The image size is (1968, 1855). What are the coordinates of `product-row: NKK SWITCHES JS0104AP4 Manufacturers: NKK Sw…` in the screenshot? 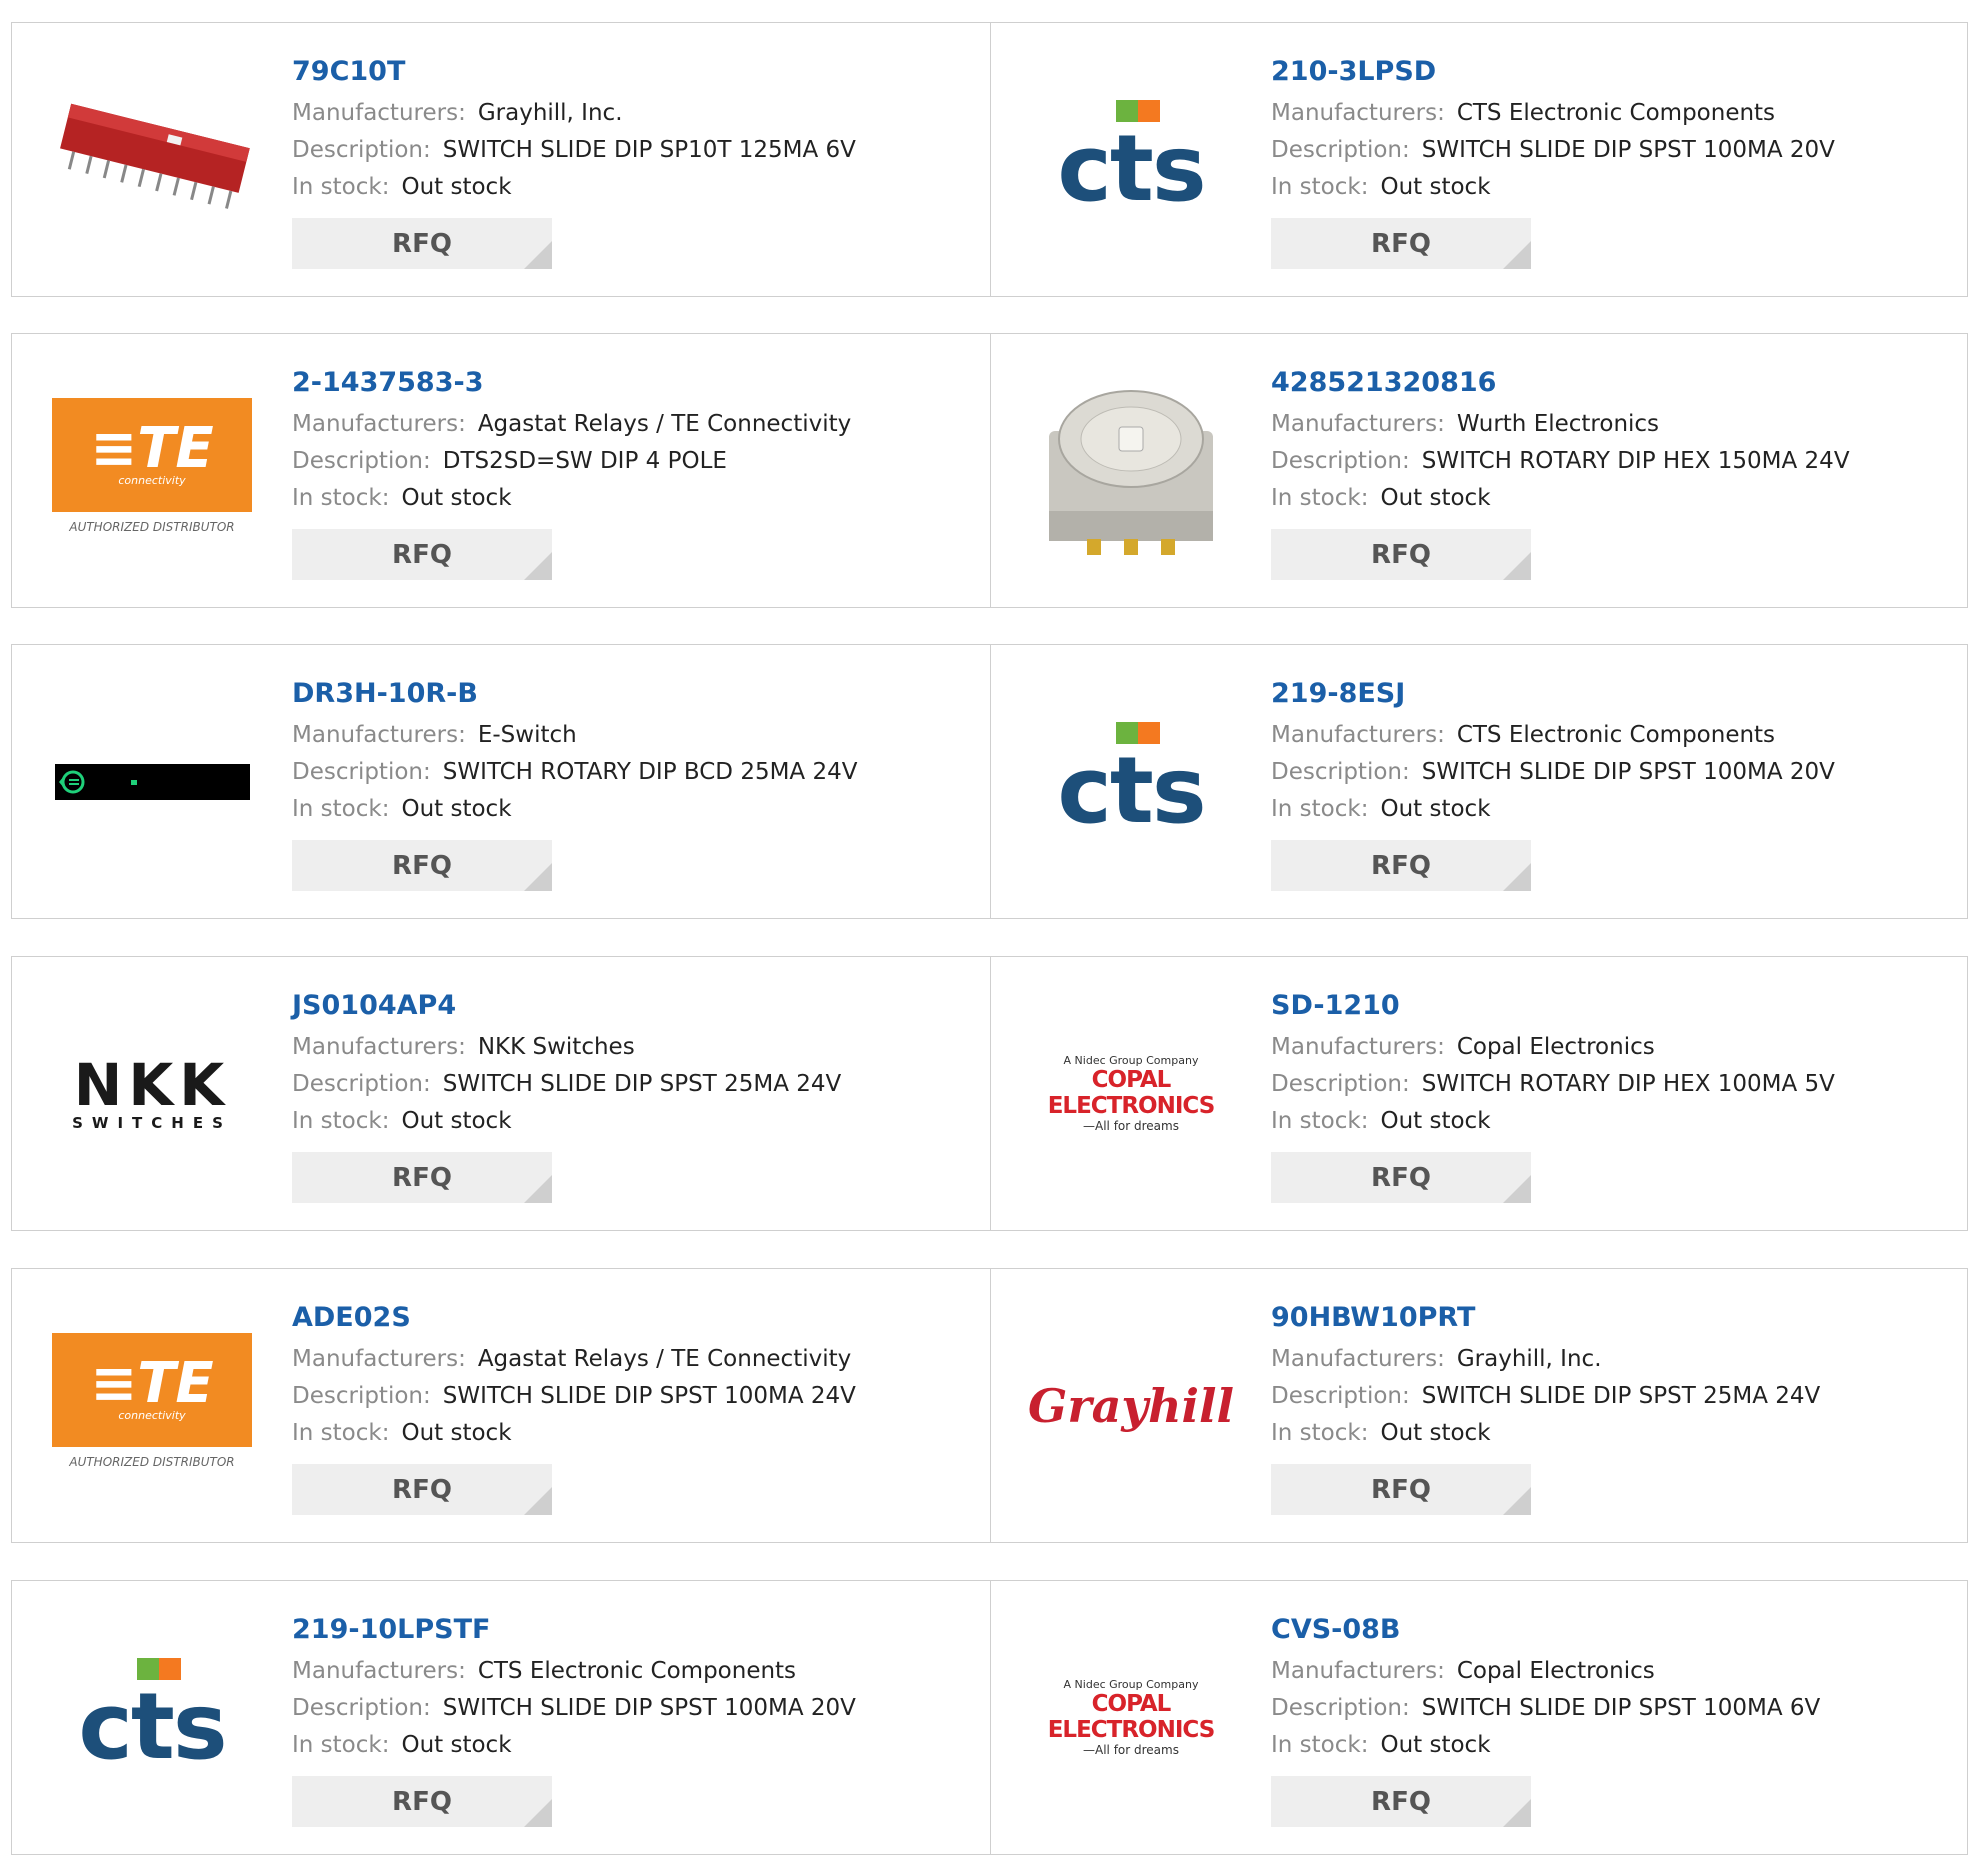 It's located at (989, 1093).